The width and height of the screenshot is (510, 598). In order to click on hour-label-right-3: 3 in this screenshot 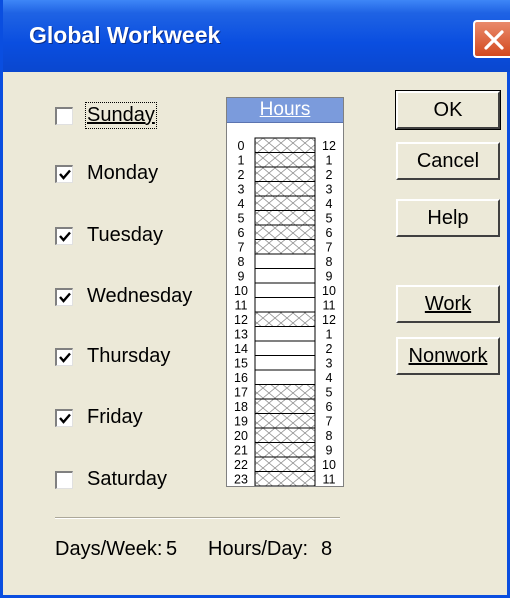, I will do `click(329, 190)`.